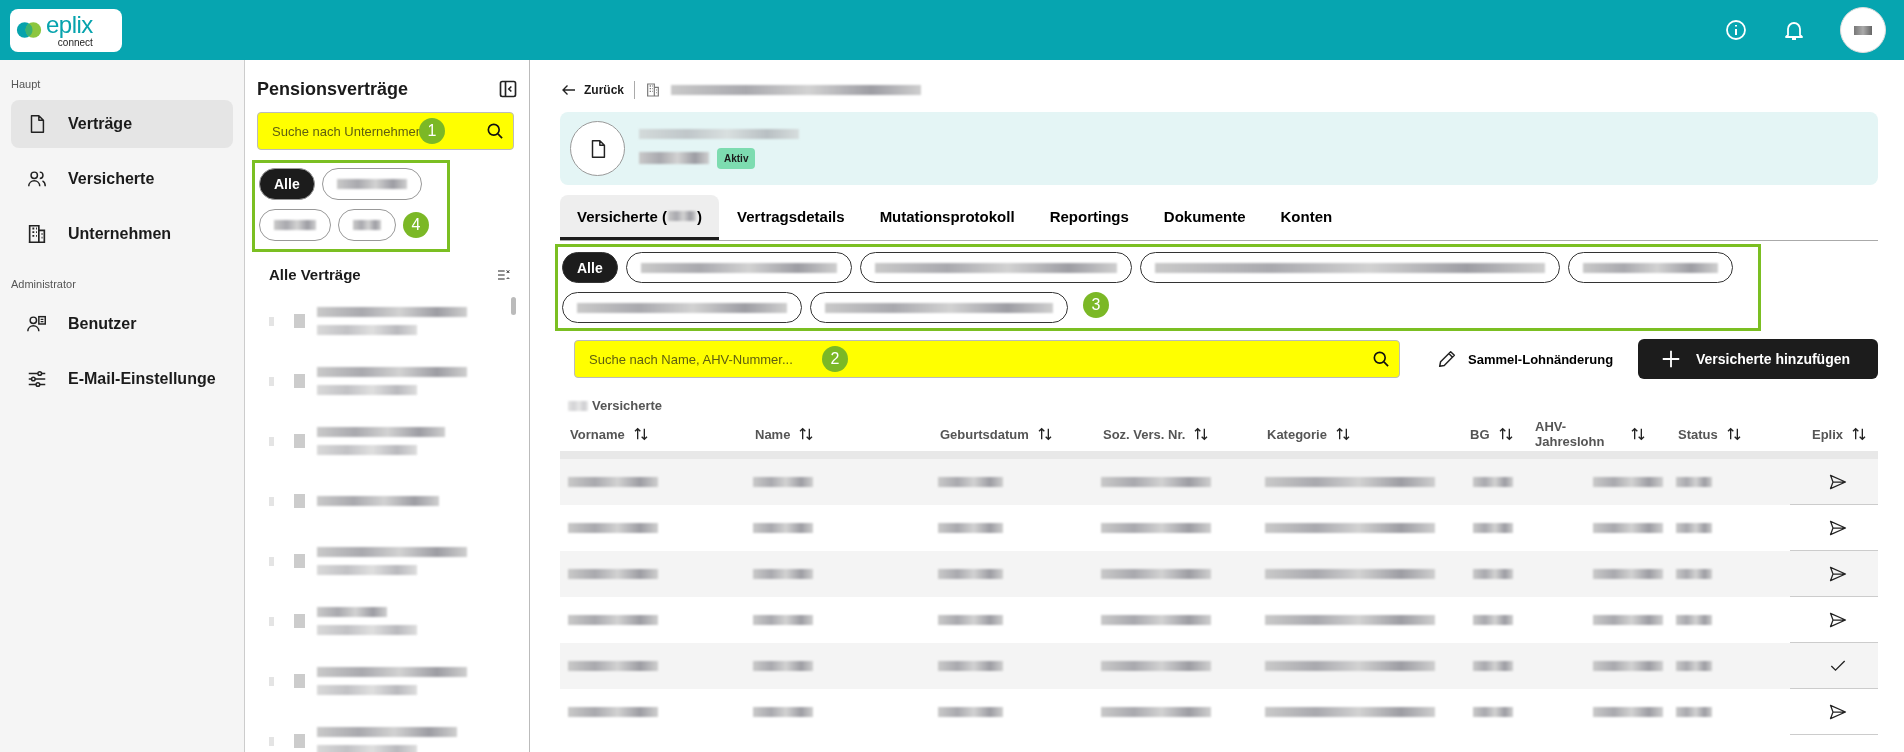  Describe the element at coordinates (1736, 30) in the screenshot. I see `info-icon` at that location.